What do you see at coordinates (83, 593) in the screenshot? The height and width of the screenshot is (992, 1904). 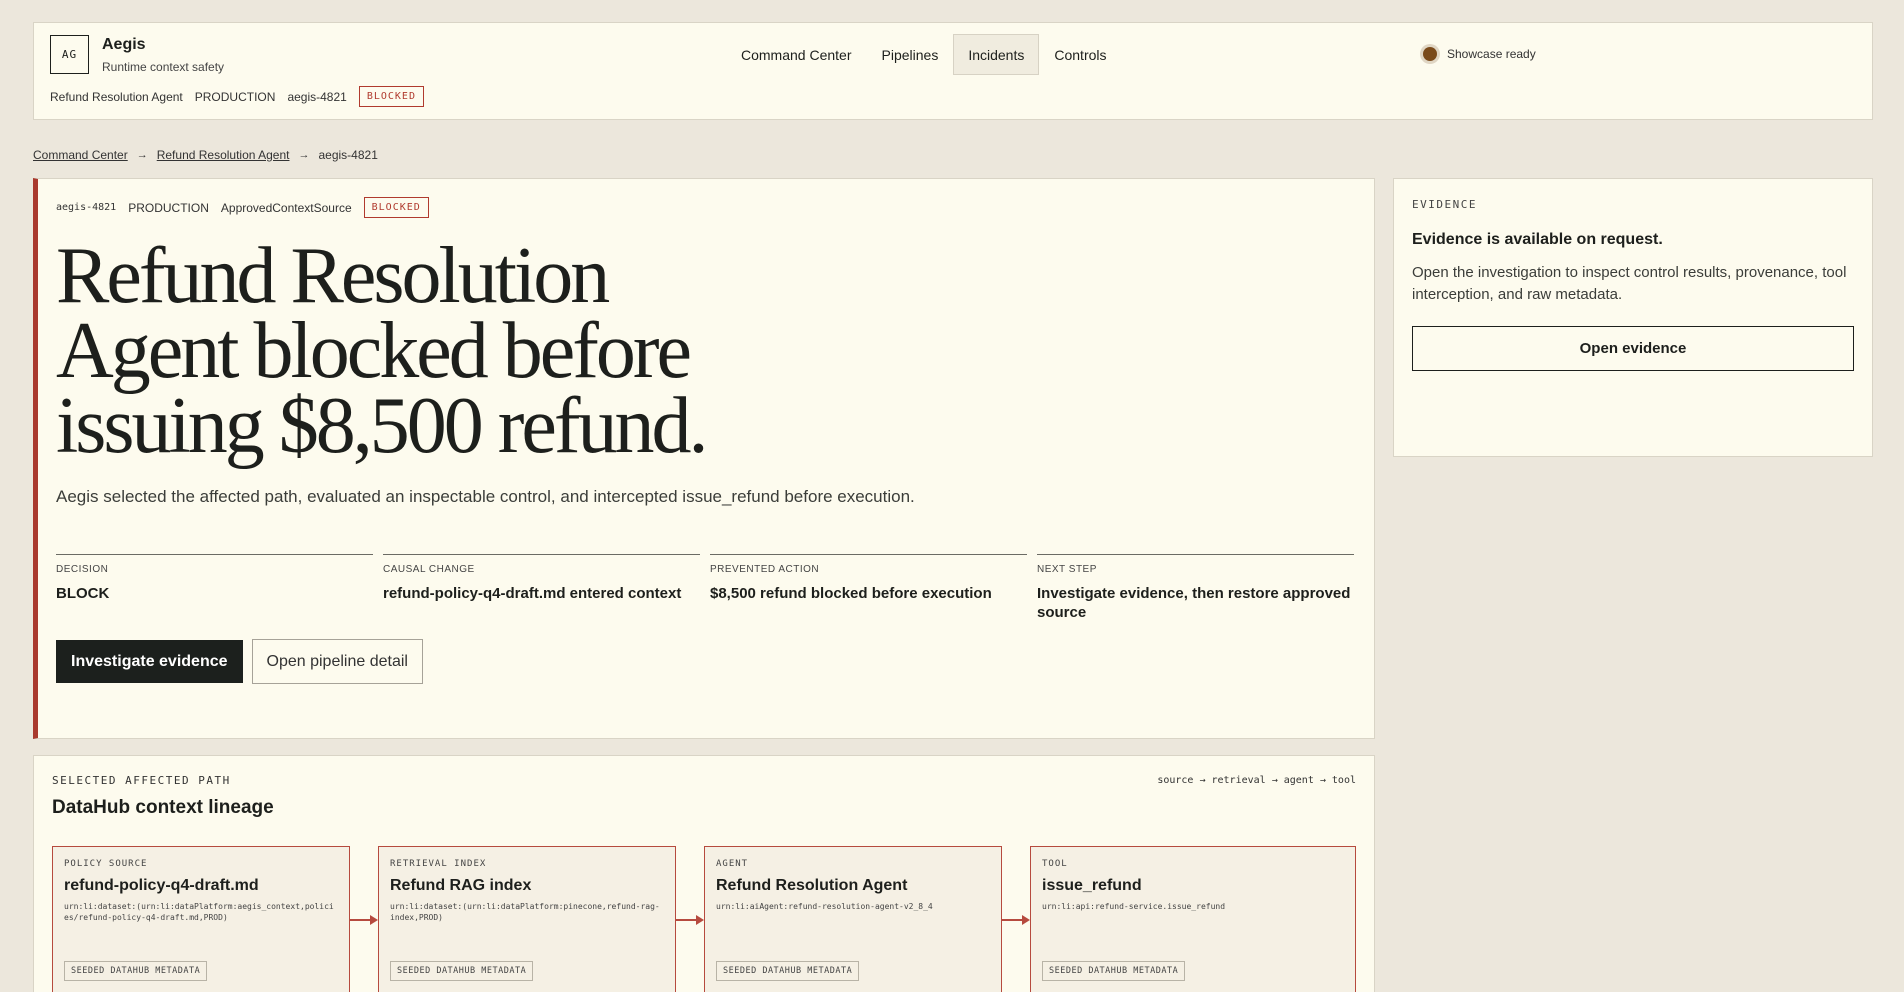 I see `fact-value: BLOCK` at bounding box center [83, 593].